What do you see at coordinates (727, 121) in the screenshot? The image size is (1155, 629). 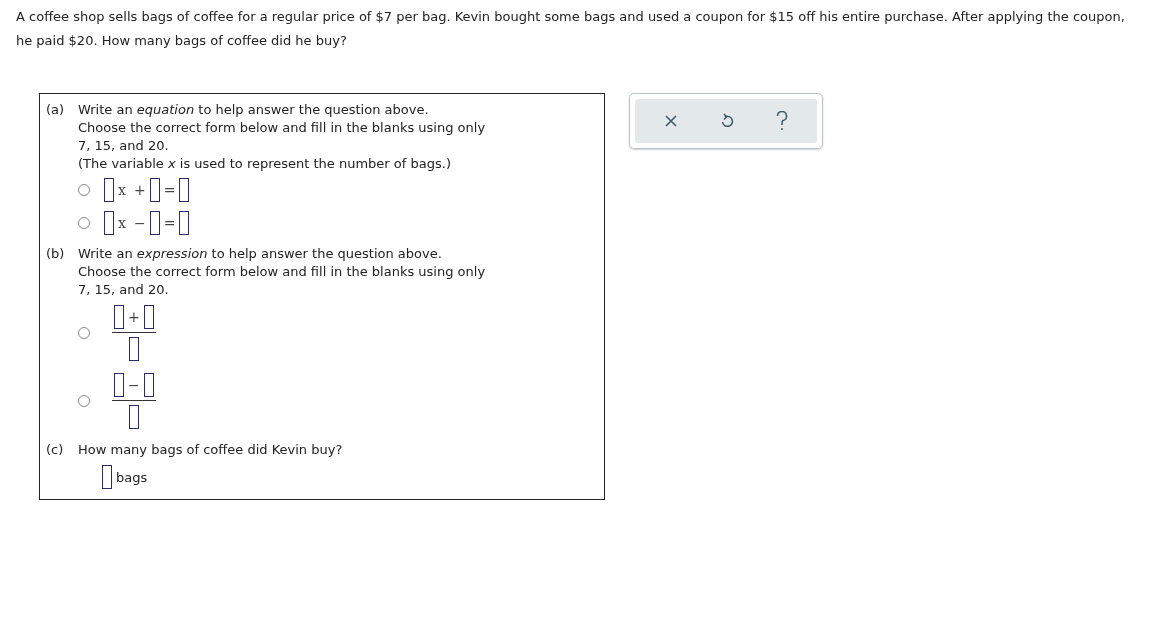 I see `undo-icon` at bounding box center [727, 121].